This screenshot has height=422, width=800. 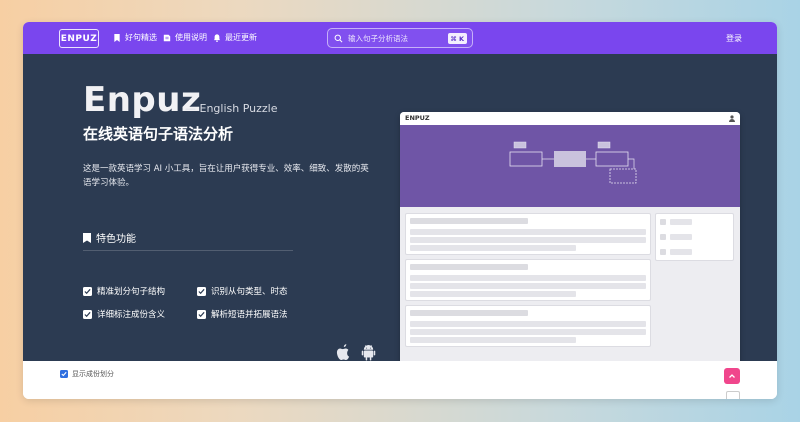 I want to click on nav-item-updates: 最近更新, so click(x=235, y=37).